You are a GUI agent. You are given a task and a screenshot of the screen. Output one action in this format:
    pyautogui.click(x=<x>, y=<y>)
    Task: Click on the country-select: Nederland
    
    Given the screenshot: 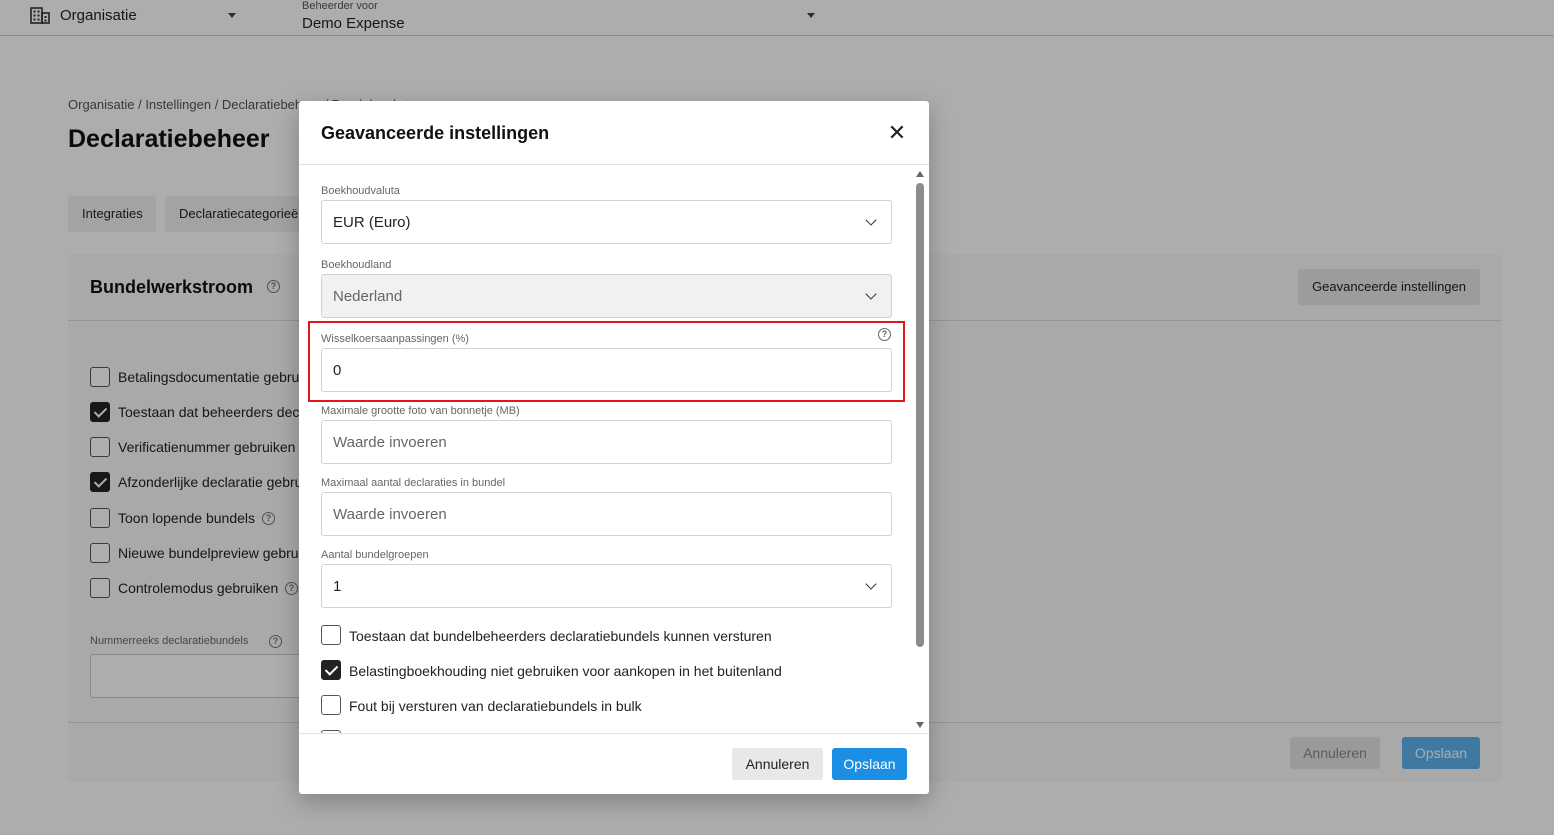 What is the action you would take?
    pyautogui.click(x=606, y=296)
    